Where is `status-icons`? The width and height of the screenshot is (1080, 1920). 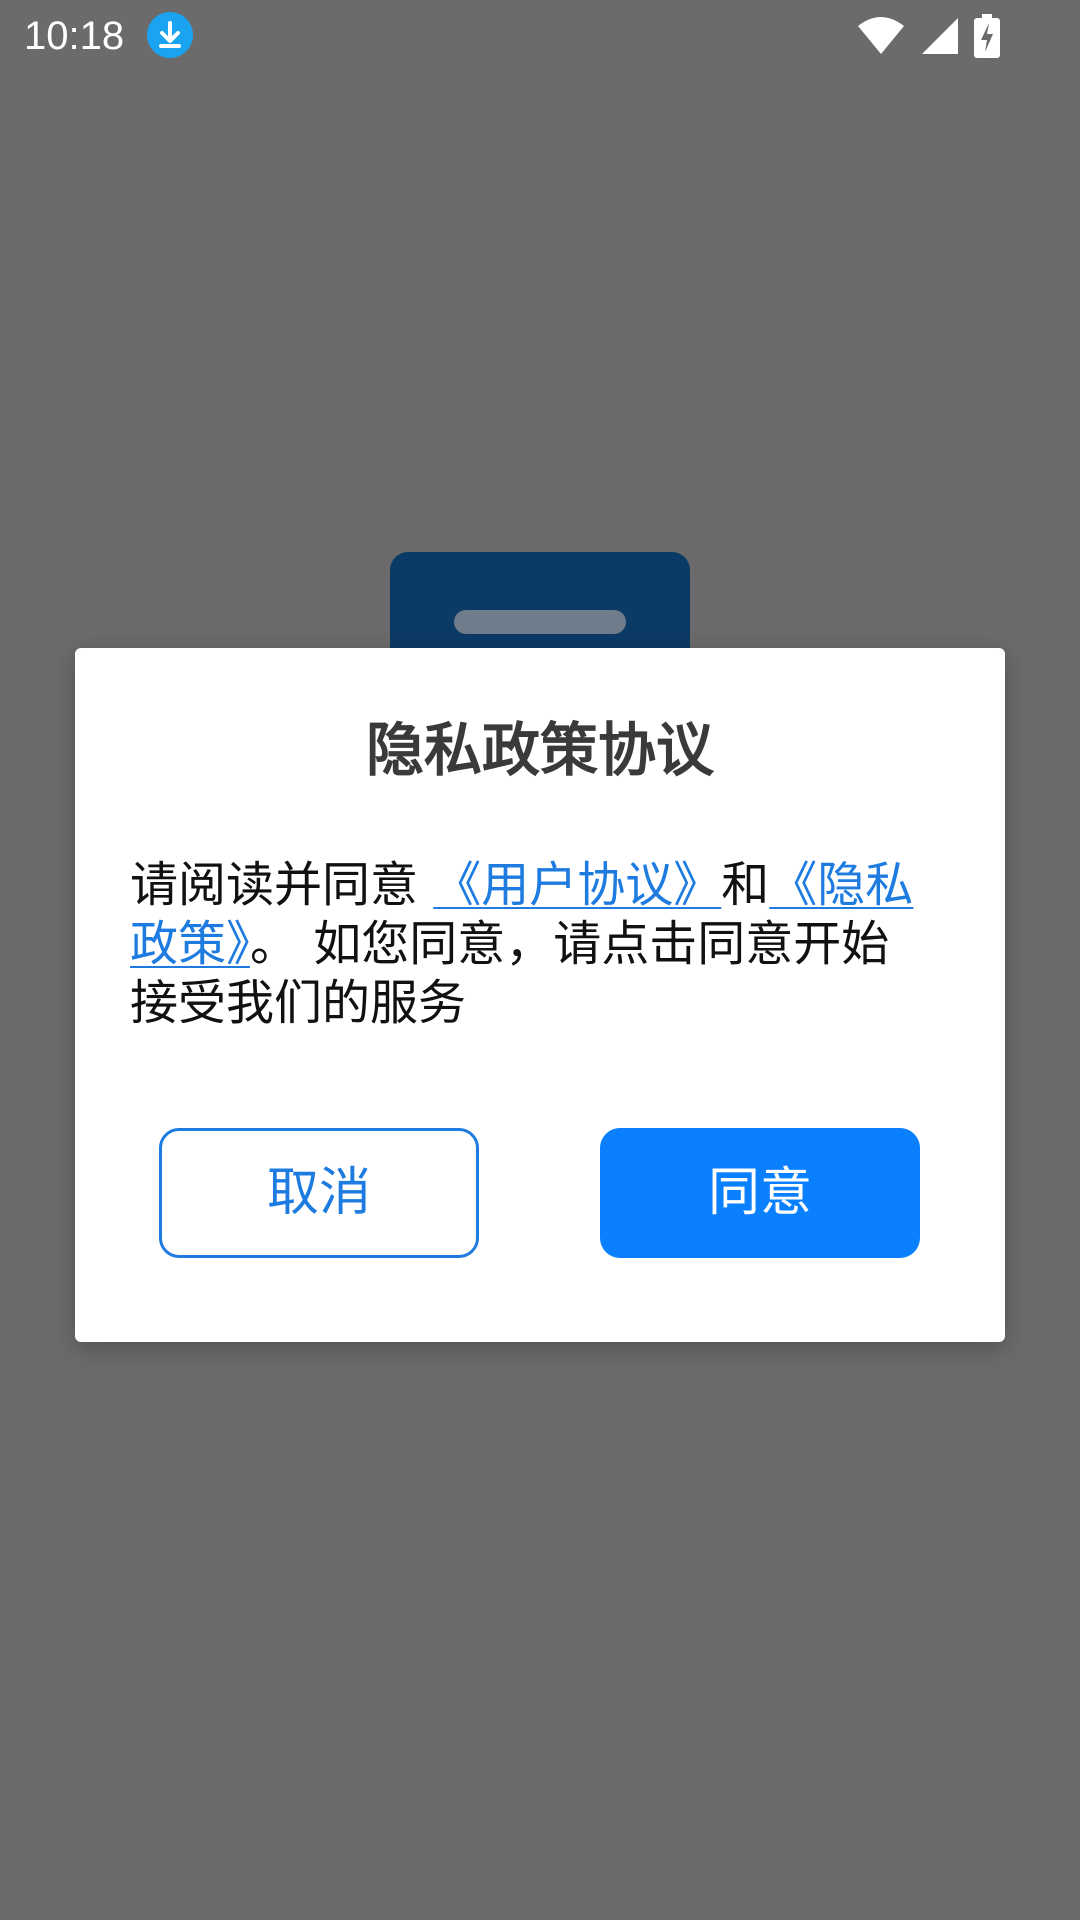 status-icons is located at coordinates (928, 36).